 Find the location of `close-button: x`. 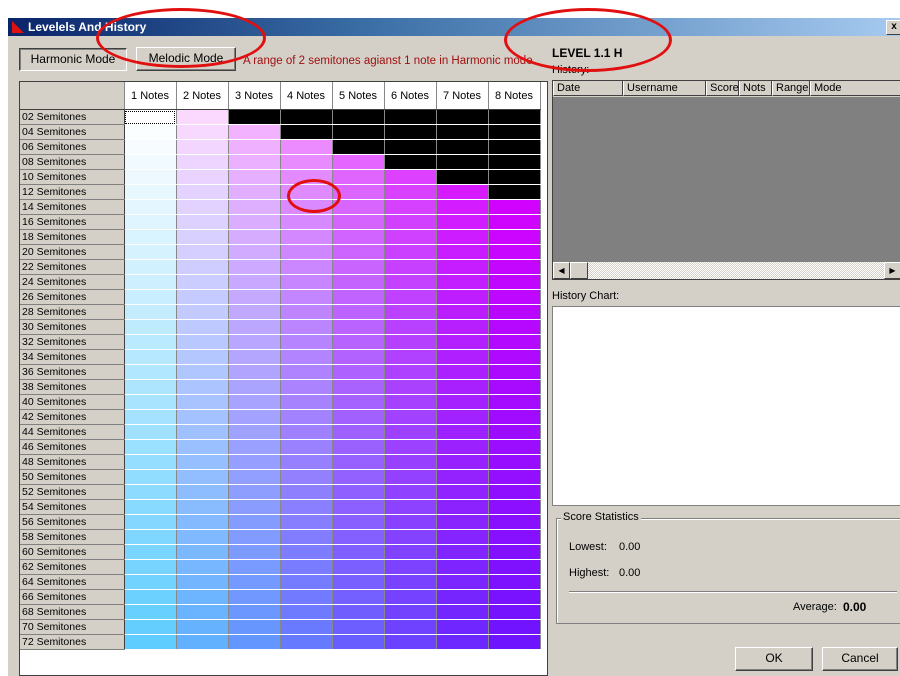

close-button: x is located at coordinates (893, 27).